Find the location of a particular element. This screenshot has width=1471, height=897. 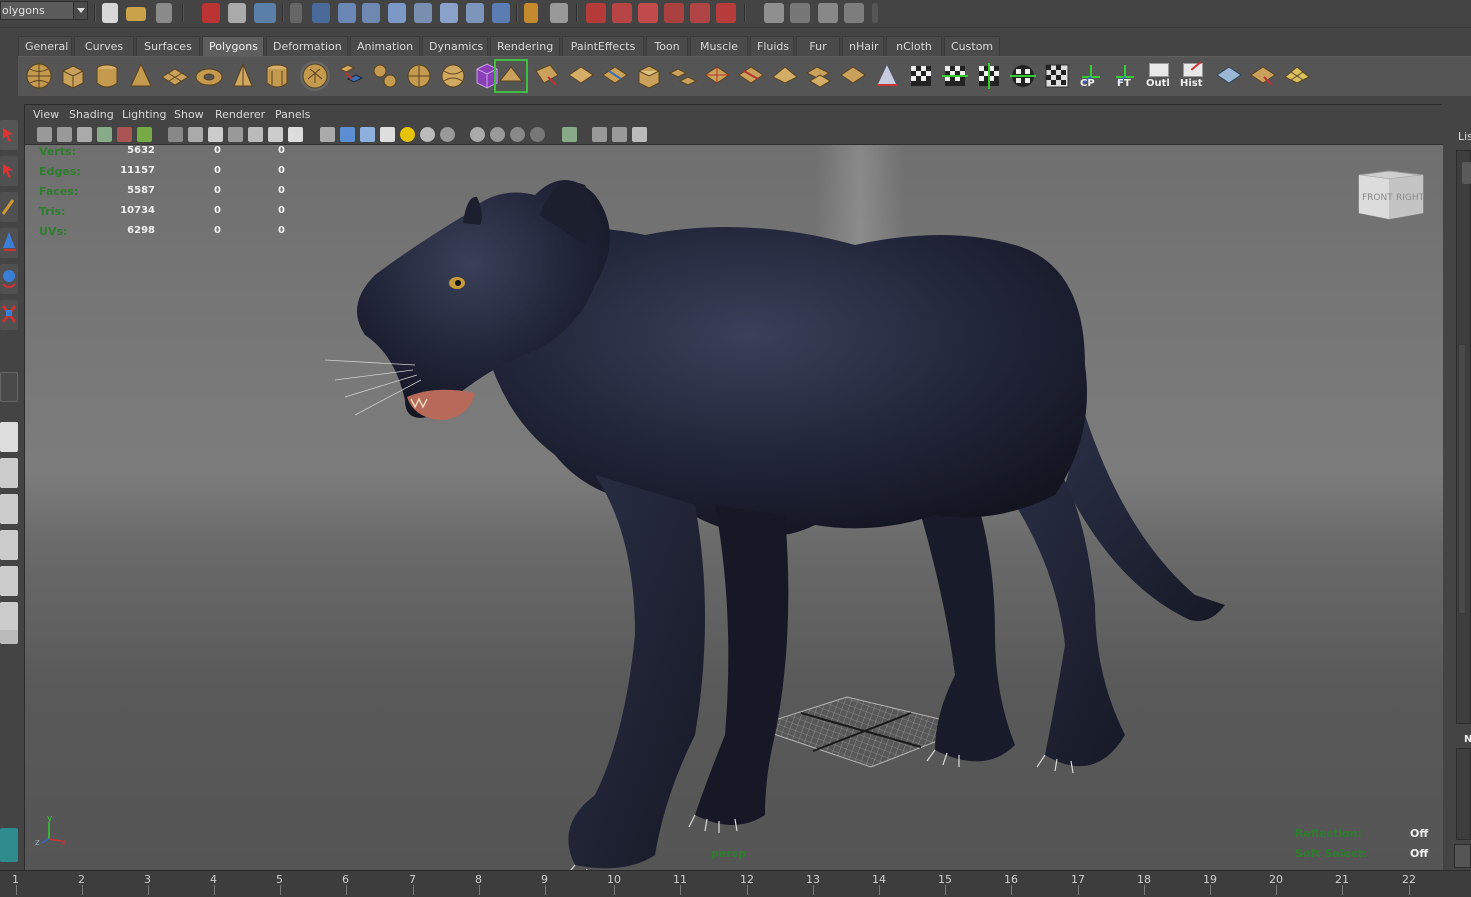

shadows-icon is located at coordinates (427, 134).